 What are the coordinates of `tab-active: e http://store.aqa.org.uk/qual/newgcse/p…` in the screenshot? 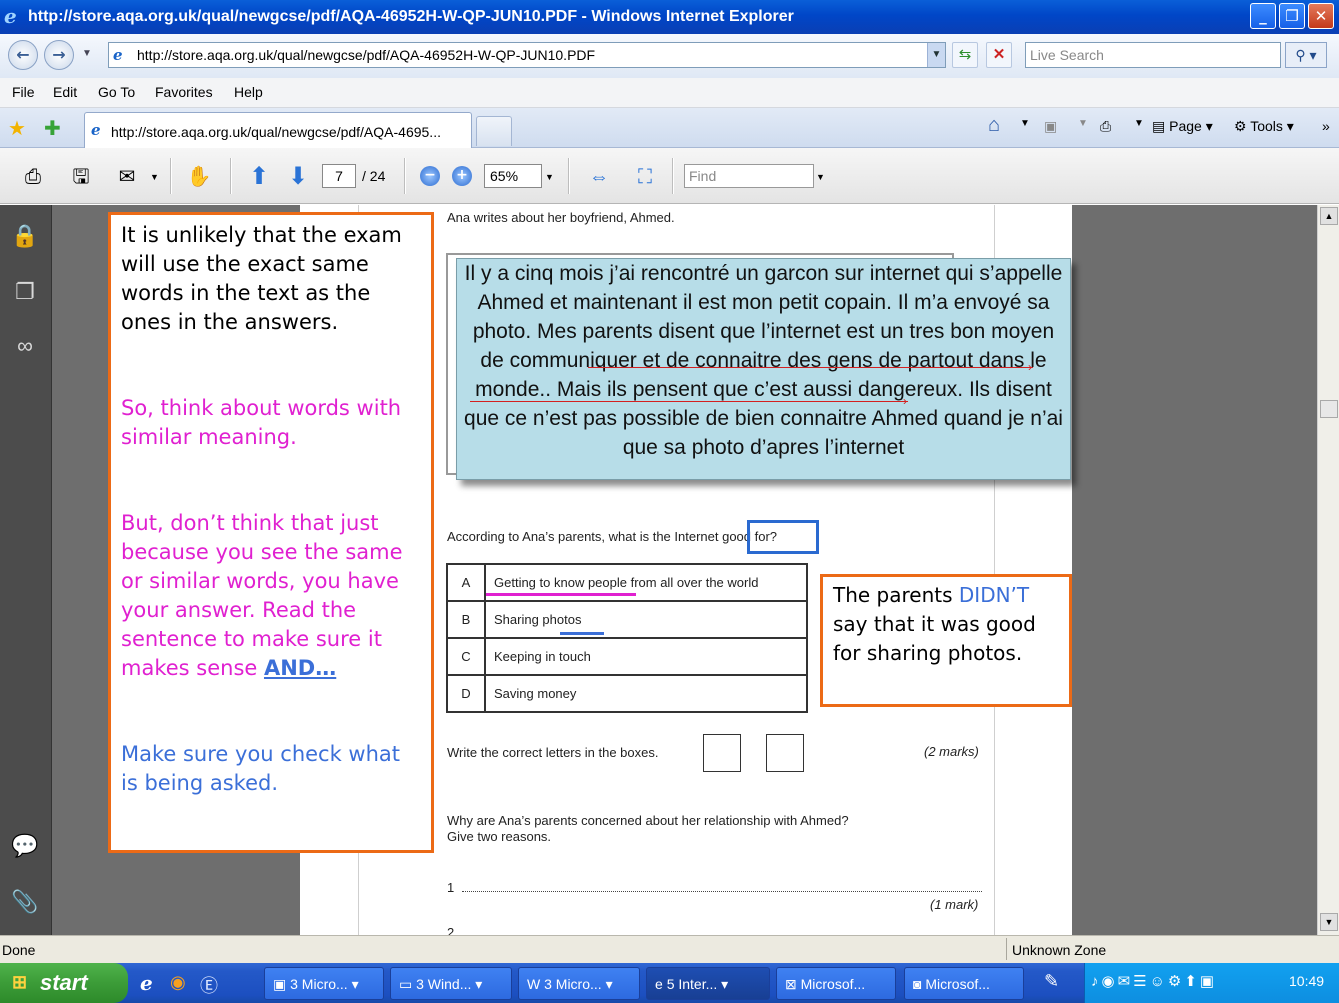 It's located at (278, 130).